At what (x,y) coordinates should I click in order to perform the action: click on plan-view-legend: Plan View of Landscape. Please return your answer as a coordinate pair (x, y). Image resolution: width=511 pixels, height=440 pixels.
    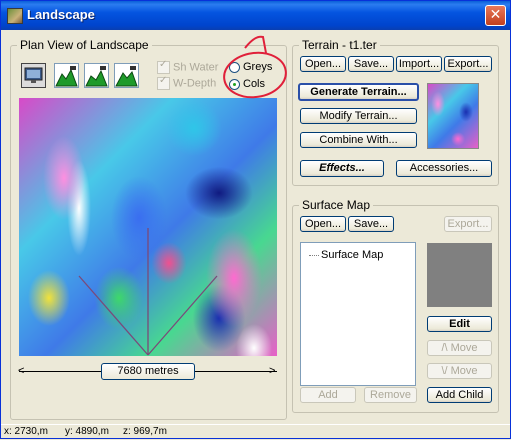
    Looking at the image, I should click on (84, 45).